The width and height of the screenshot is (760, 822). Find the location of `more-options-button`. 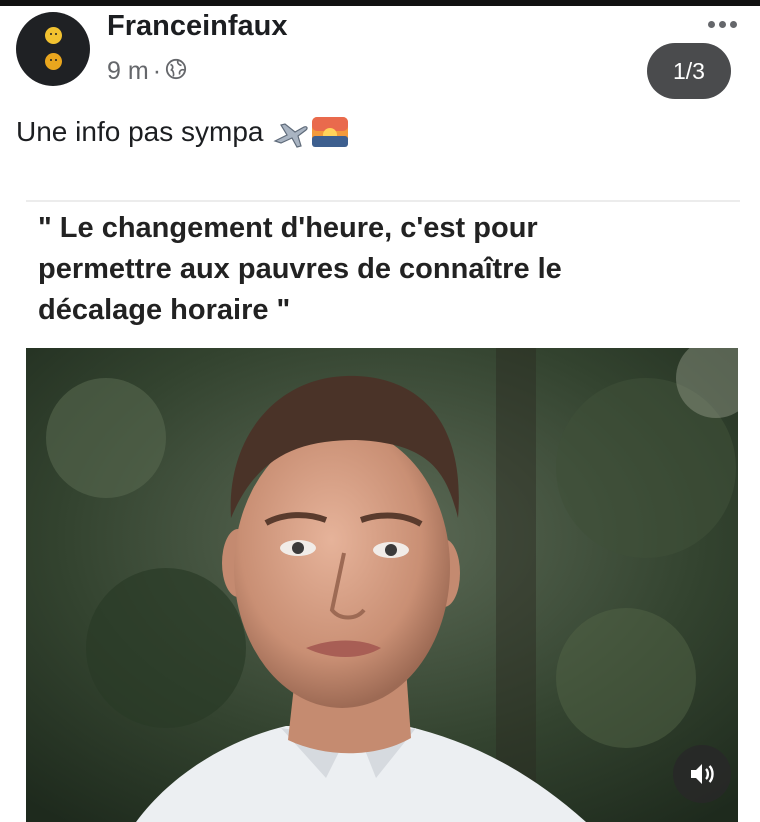

more-options-button is located at coordinates (722, 24).